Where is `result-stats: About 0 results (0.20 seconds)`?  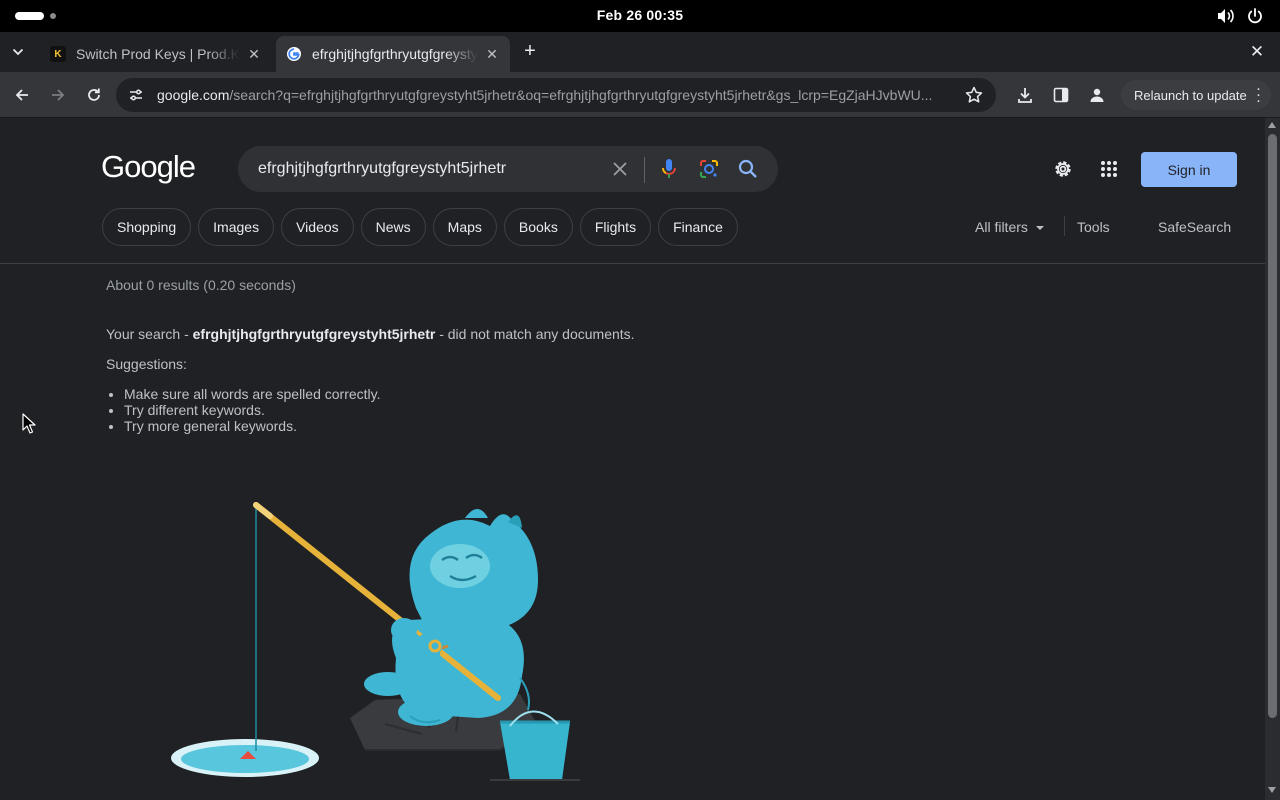 result-stats: About 0 results (0.20 seconds) is located at coordinates (201, 285).